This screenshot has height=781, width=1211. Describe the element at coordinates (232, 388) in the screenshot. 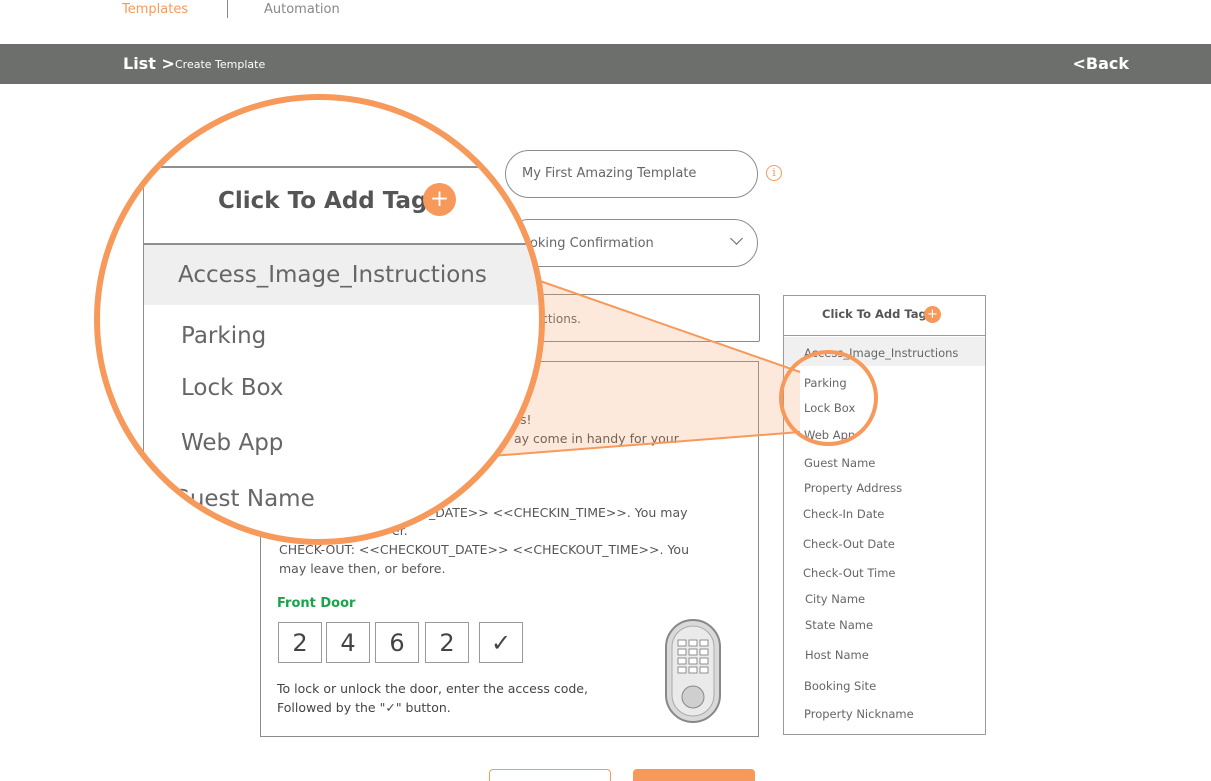

I see `zoomed-tag-item: Lock Box` at that location.